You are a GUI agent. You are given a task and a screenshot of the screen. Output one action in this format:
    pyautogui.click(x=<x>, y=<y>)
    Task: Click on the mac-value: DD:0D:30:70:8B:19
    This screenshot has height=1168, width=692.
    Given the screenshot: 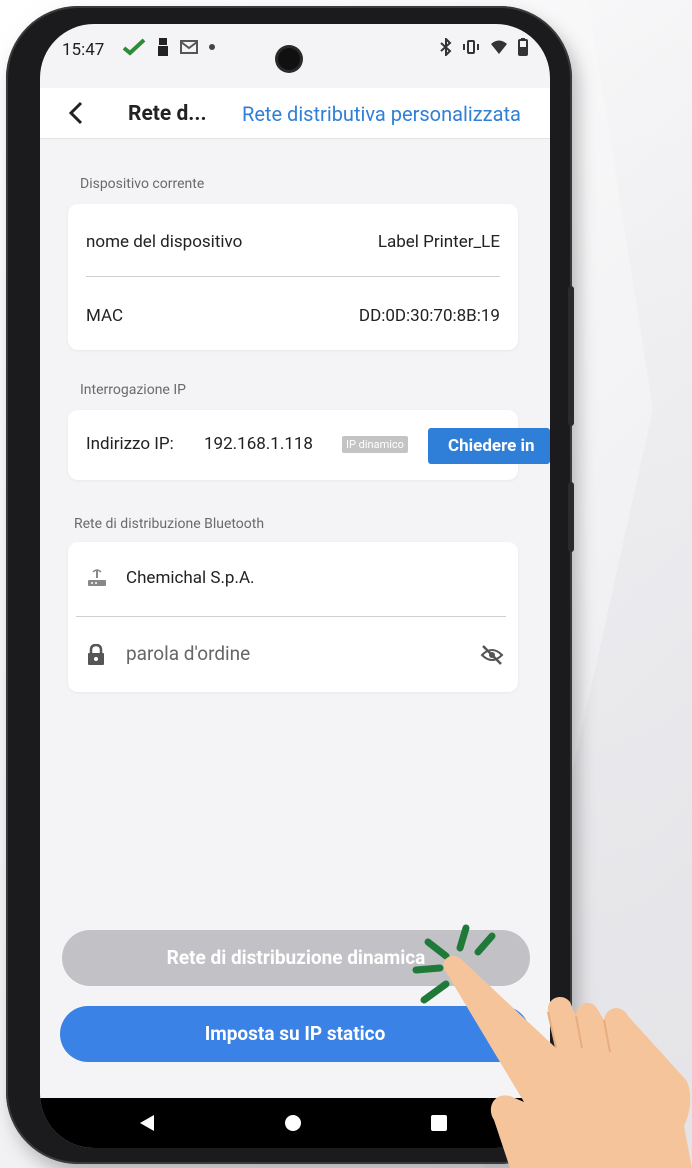 What is the action you would take?
    pyautogui.click(x=429, y=316)
    